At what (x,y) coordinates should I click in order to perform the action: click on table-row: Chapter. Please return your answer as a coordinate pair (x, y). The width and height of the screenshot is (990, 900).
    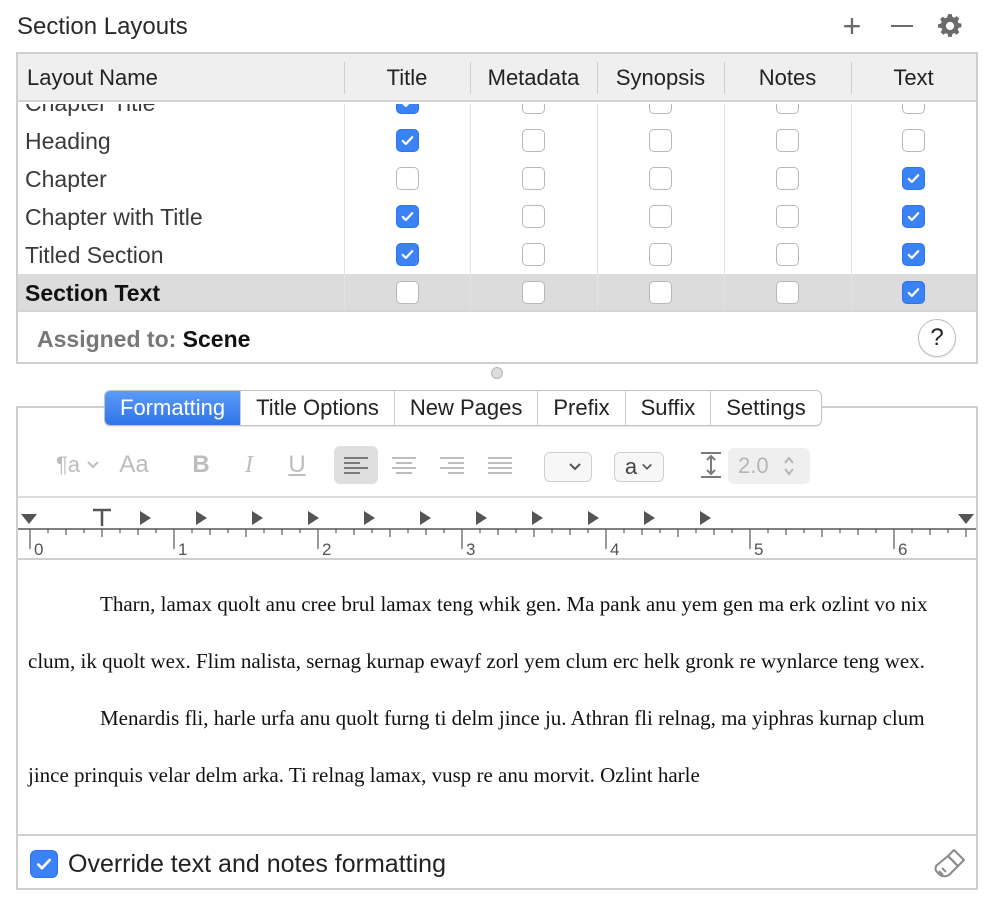
    Looking at the image, I should click on (497, 179).